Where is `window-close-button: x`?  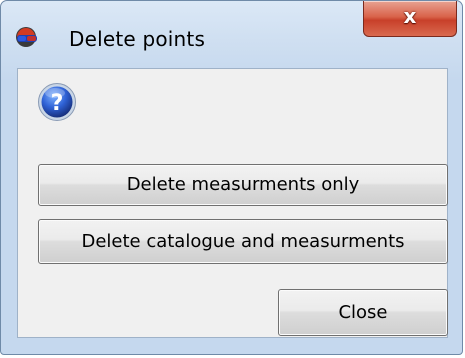 window-close-button: x is located at coordinates (410, 19).